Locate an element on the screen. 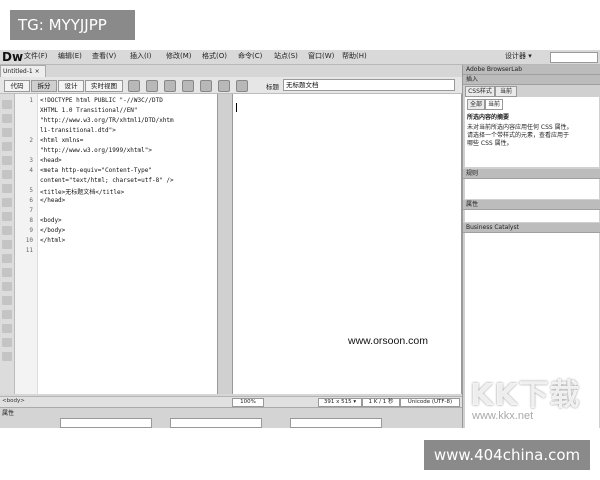  all-tab: 全部 is located at coordinates (476, 104).